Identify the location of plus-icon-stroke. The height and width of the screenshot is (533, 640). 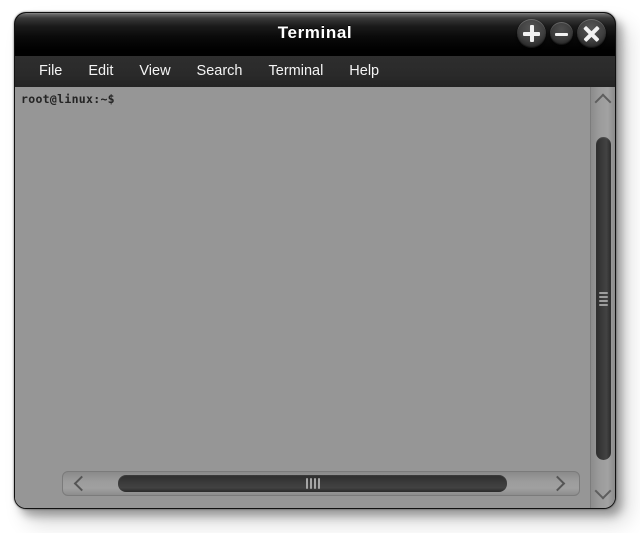
(532, 33).